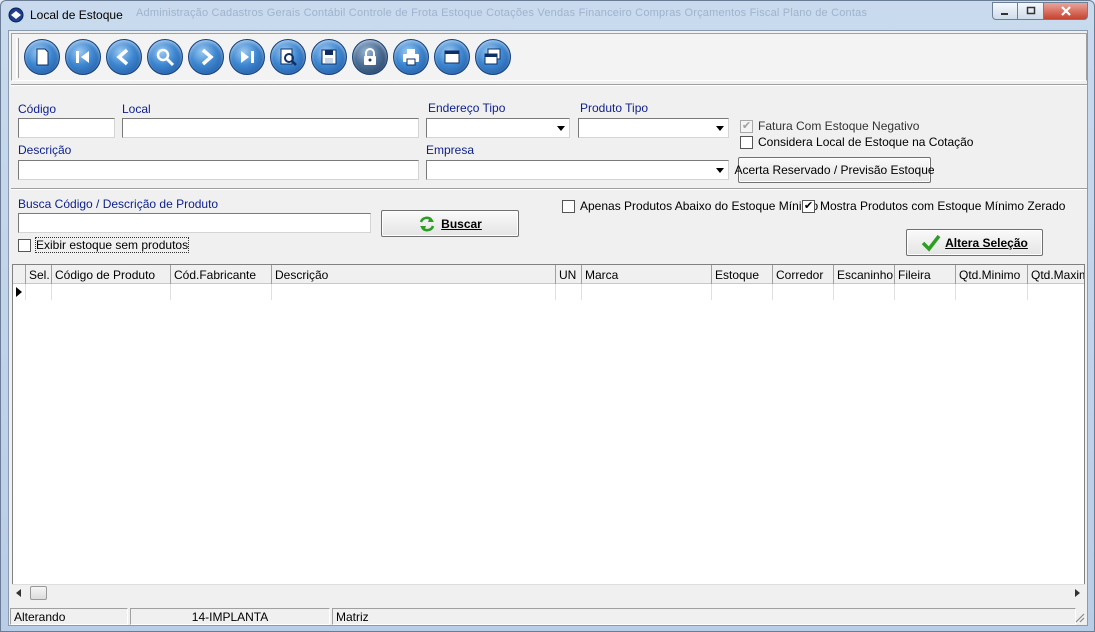 The image size is (1095, 632). Describe the element at coordinates (45, 150) in the screenshot. I see `descricao-label: Descrição` at that location.